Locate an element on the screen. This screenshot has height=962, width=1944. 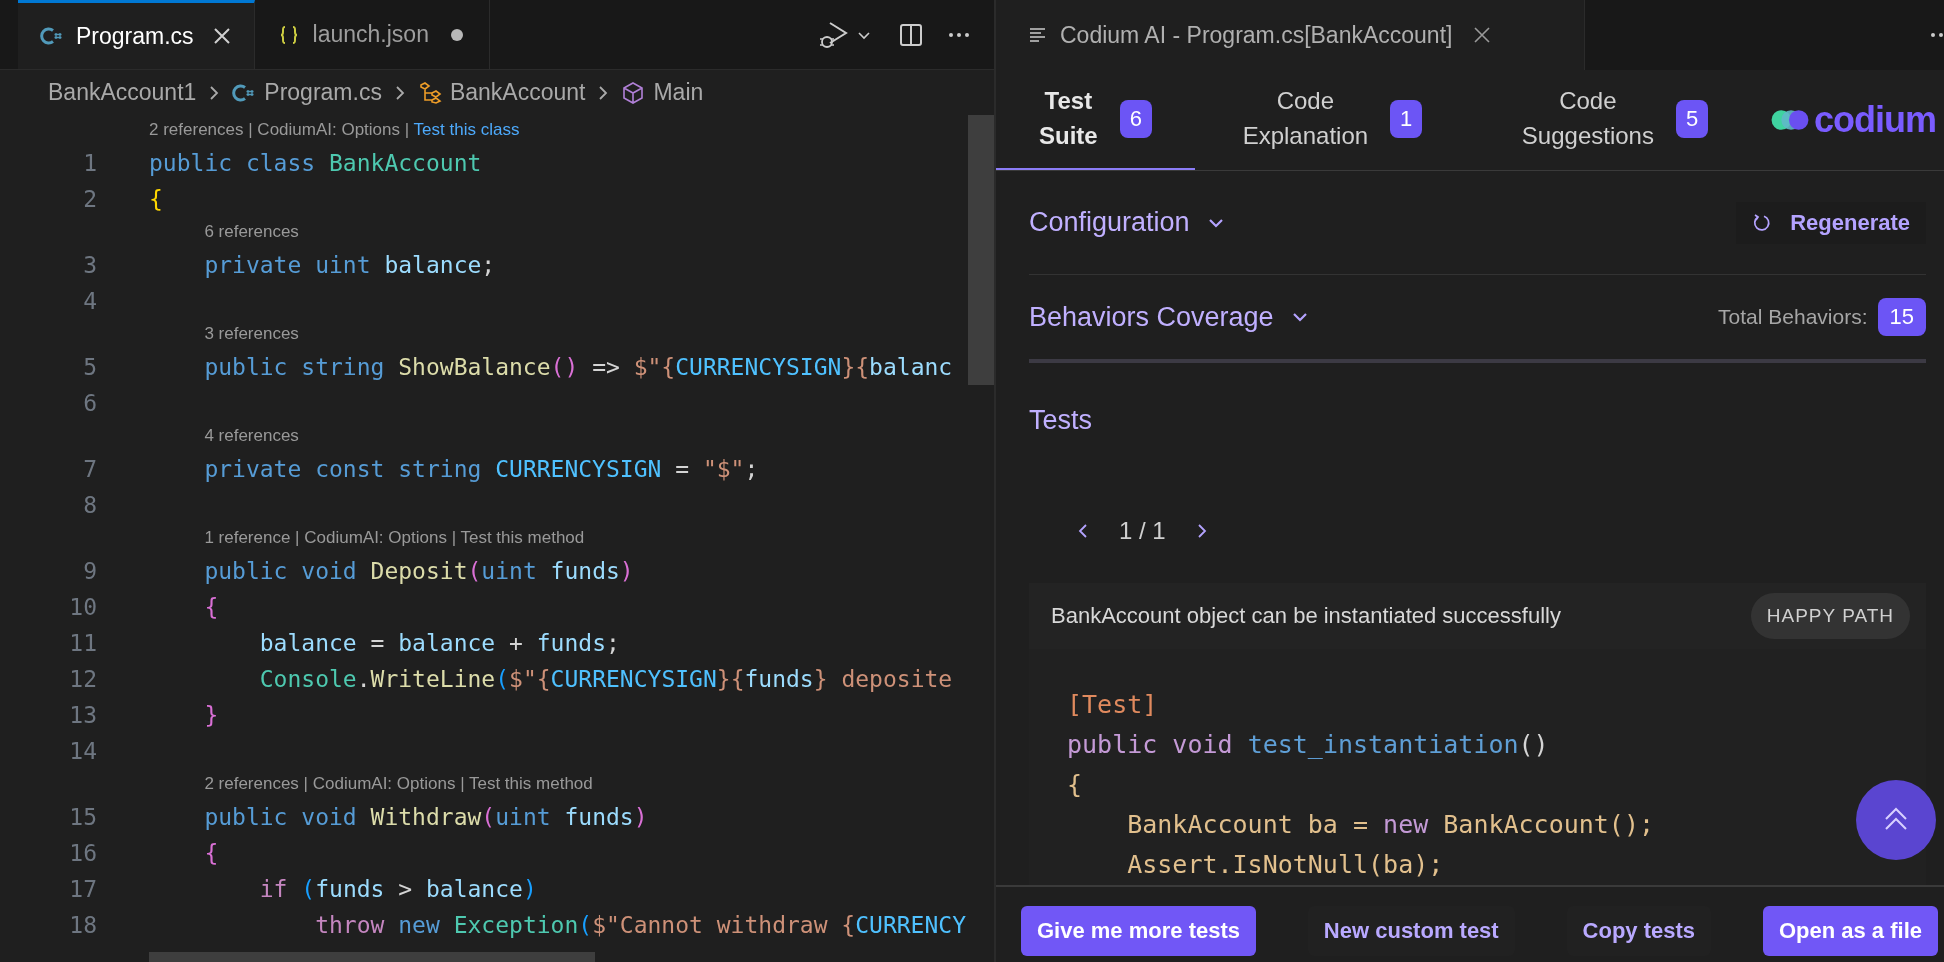
breadcrumb: BankAccount is located at coordinates (517, 92).